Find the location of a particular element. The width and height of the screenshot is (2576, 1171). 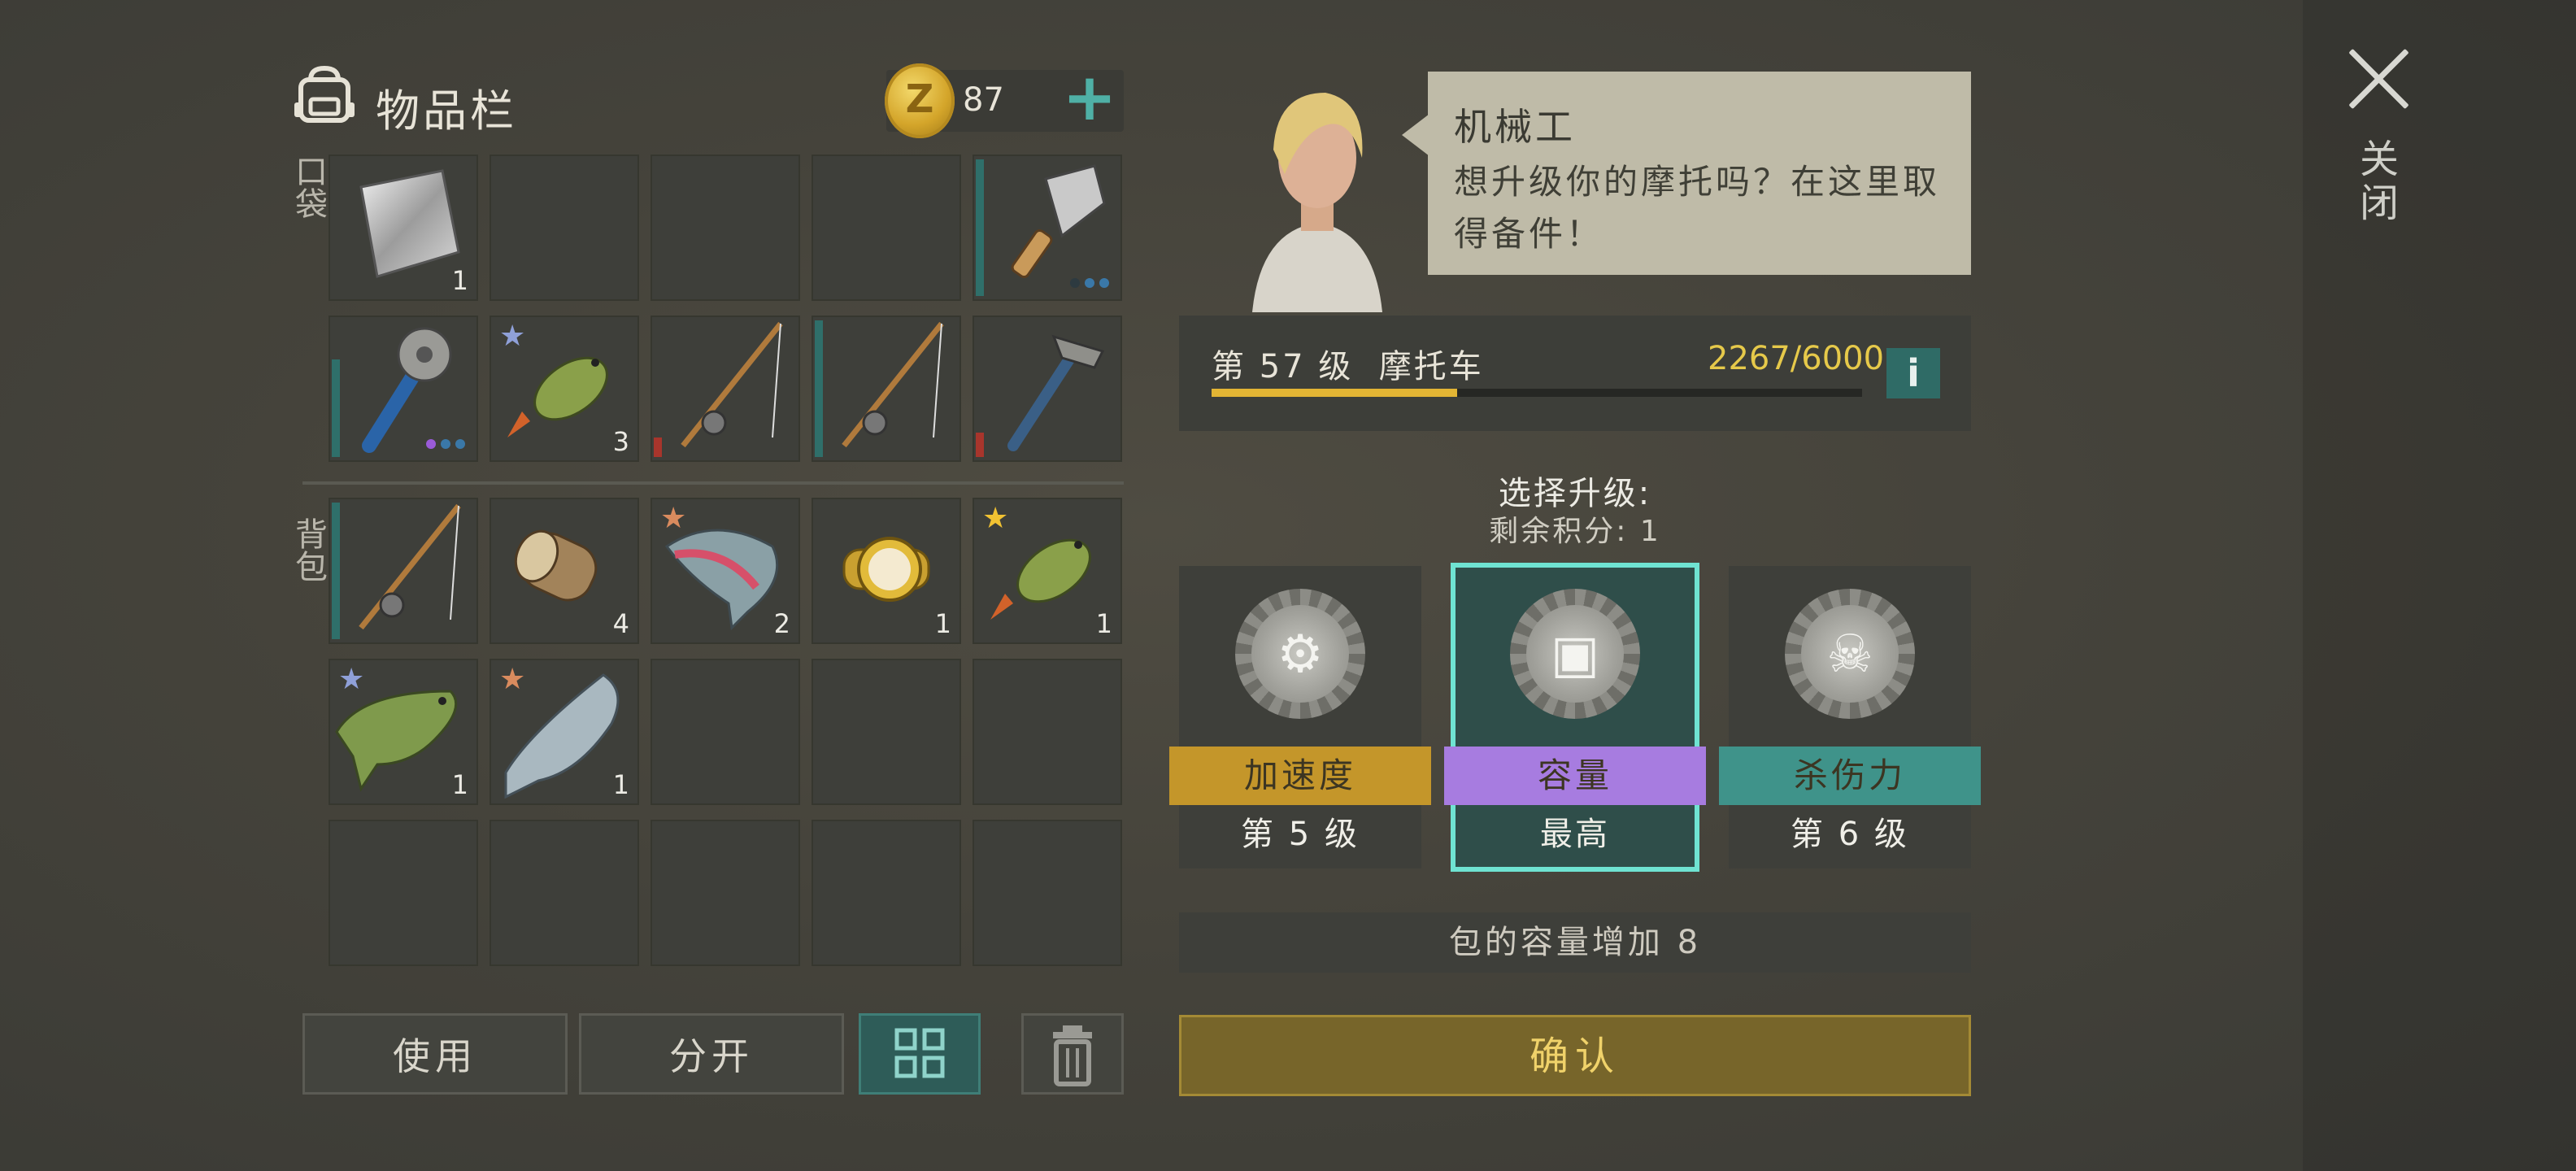

vehicle-xp: 2267/6000 is located at coordinates (1797, 359).